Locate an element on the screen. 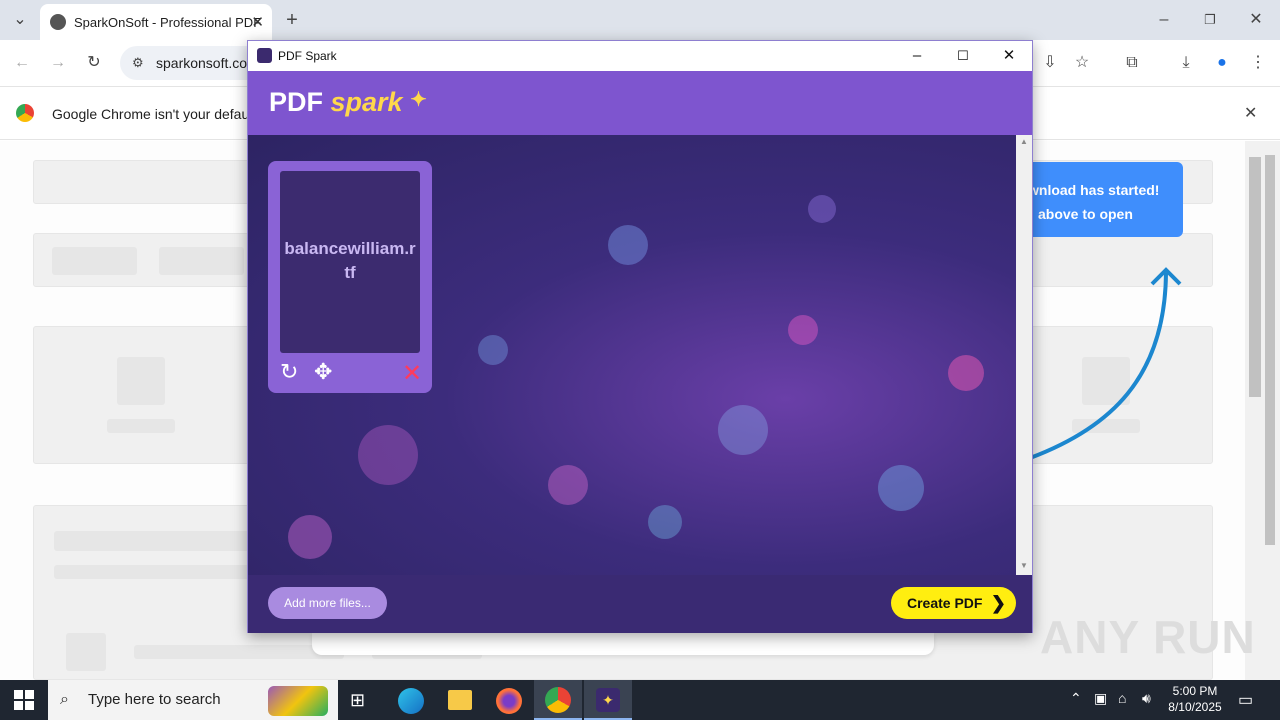 Image resolution: width=1280 pixels, height=720 pixels. pdf-spark-logo: PDF spark ✦ is located at coordinates (348, 102).